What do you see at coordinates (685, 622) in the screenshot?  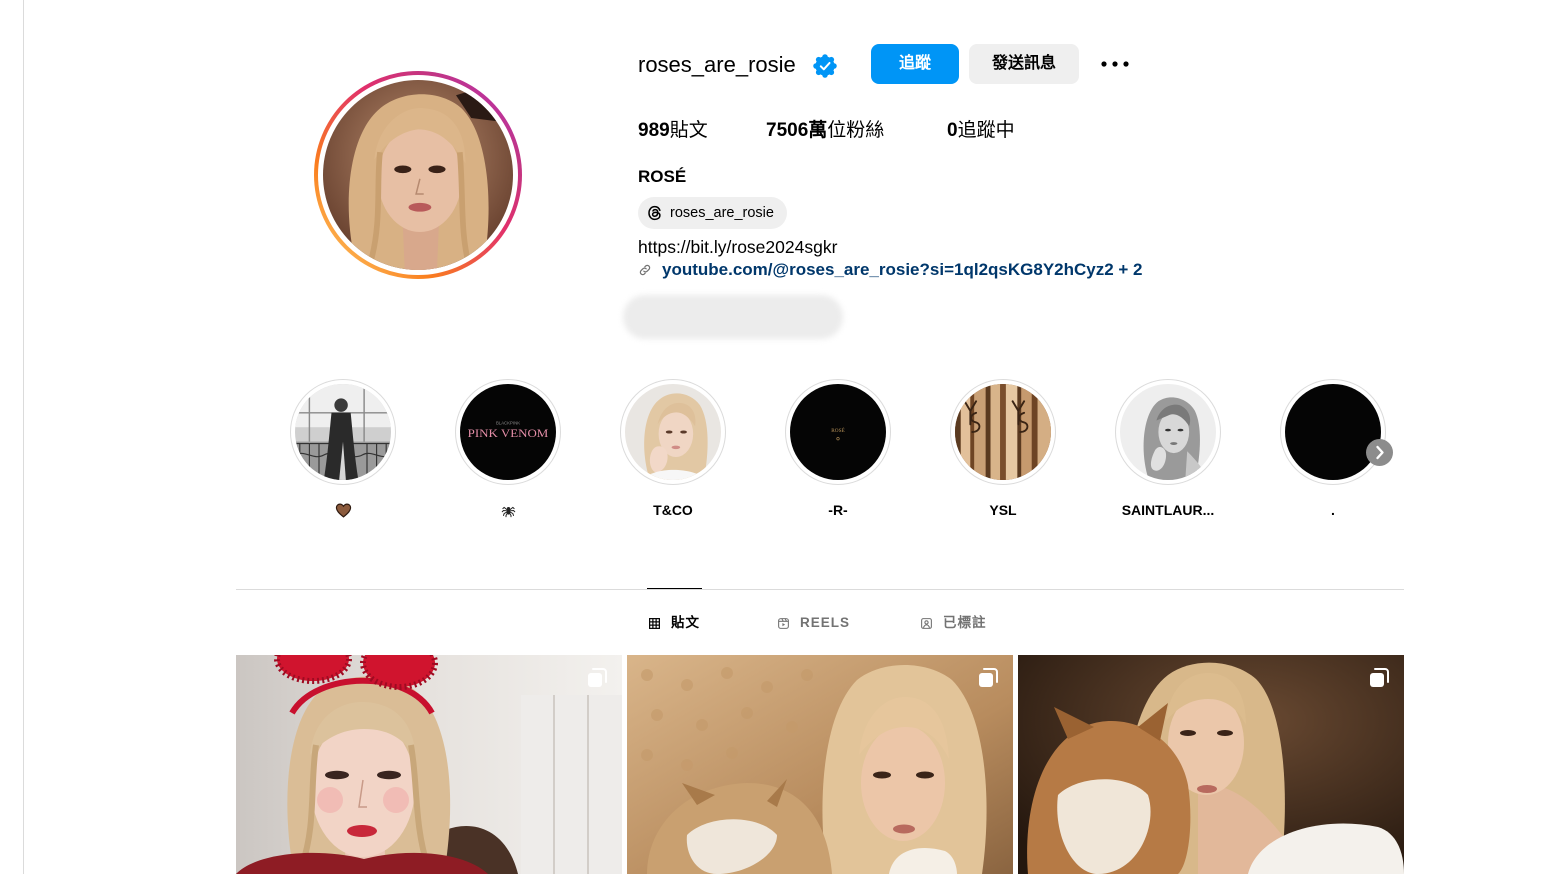 I see `tab-posts-label: 貼文` at bounding box center [685, 622].